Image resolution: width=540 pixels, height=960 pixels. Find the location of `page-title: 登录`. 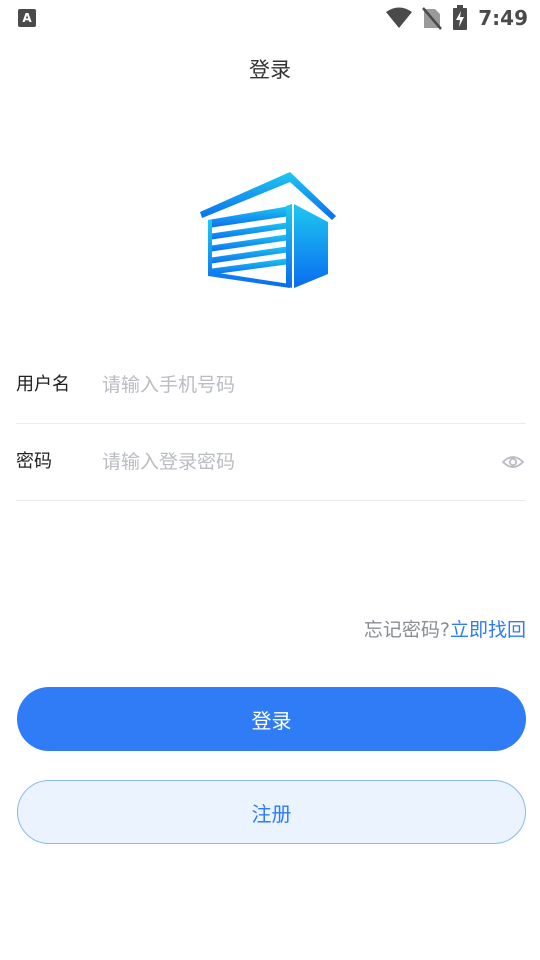

page-title: 登录 is located at coordinates (270, 70).